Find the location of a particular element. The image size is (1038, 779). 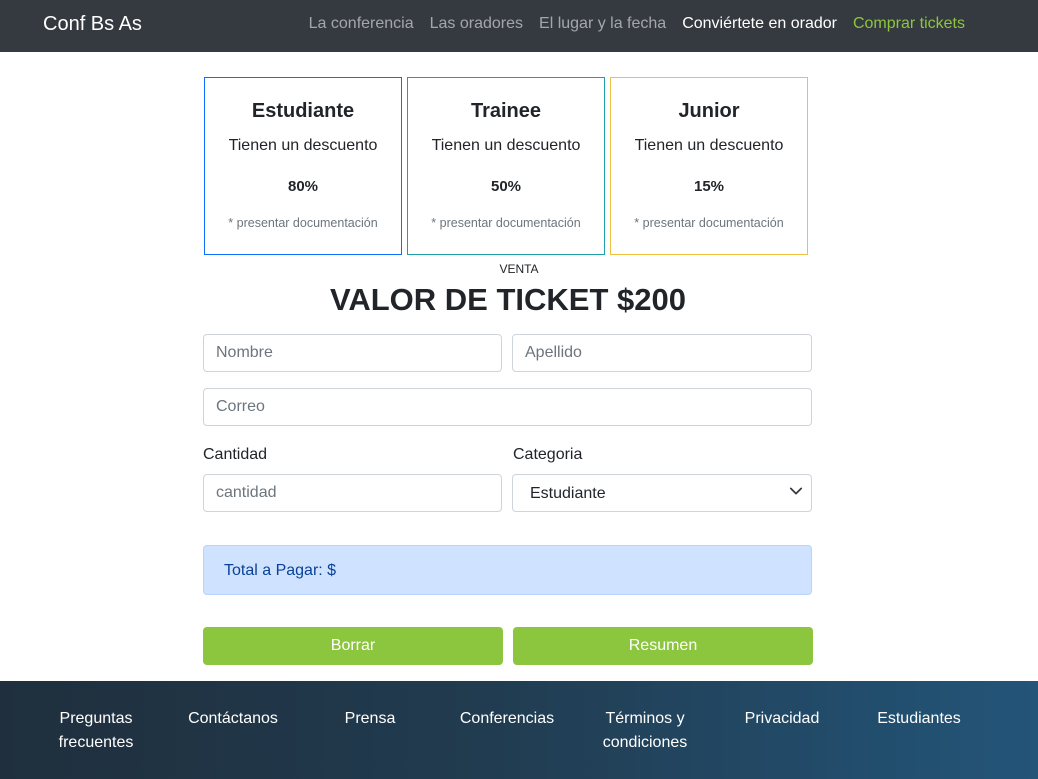

footer-link-prensa: Prensa is located at coordinates (370, 719).